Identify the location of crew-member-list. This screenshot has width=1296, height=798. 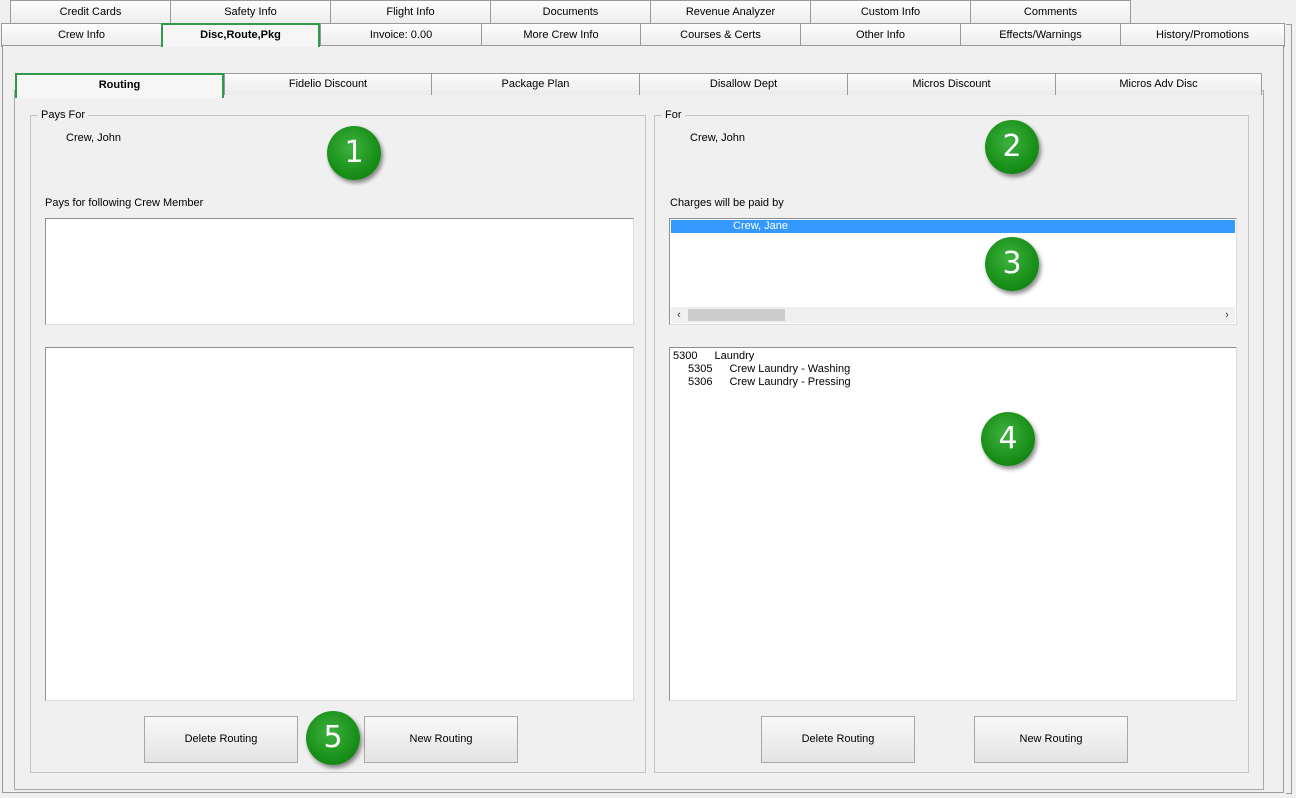
(339, 271).